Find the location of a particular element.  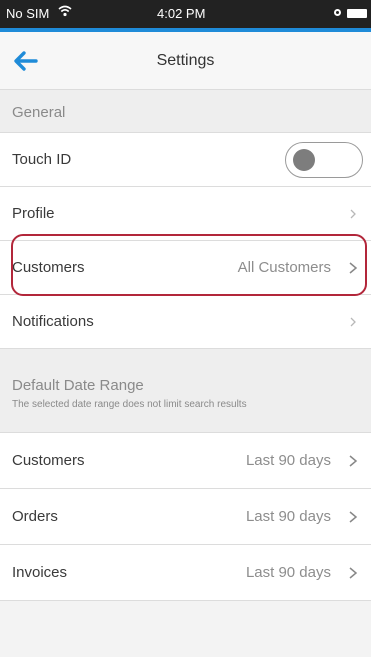

customers-value: All Customers is located at coordinates (284, 267).